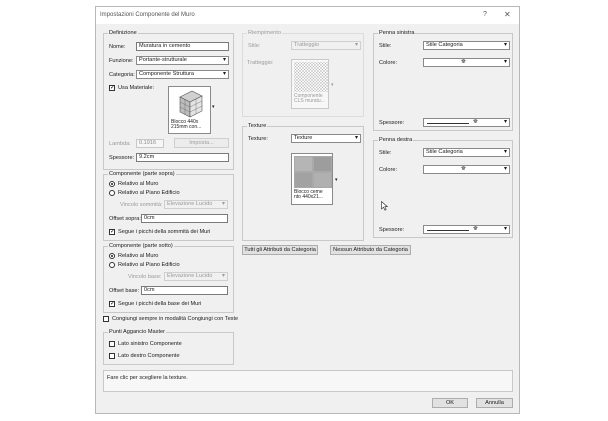 This screenshot has width=608, height=421. Describe the element at coordinates (190, 276) in the screenshot. I see `lower-constraint-value: Elevazione Lucido` at that location.